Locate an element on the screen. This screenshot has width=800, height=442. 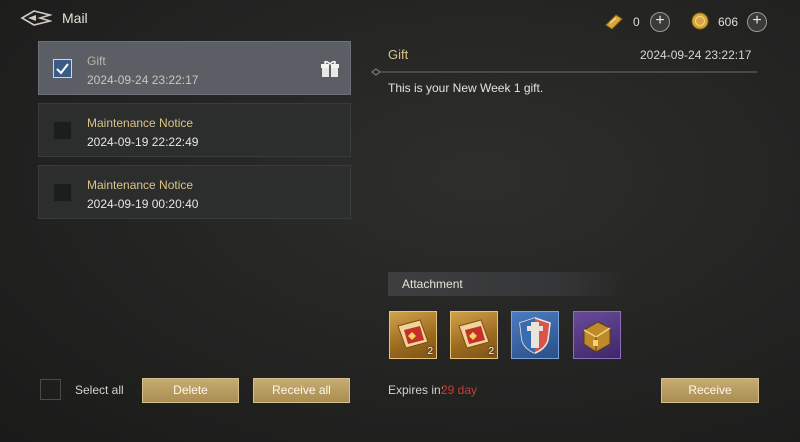
gift-icon is located at coordinates (330, 69).